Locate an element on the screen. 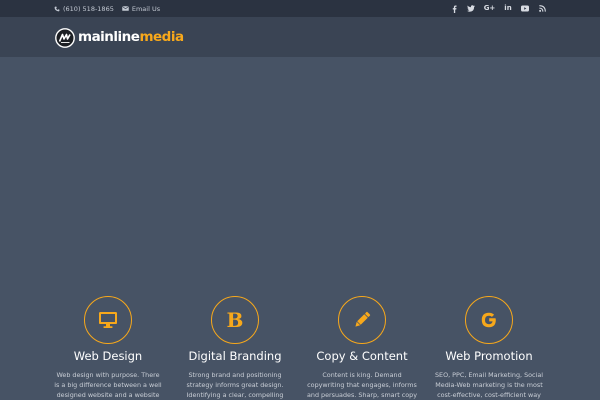 Image resolution: width=600 pixels, height=400 pixels. google-plus-icon: G+ is located at coordinates (490, 9).